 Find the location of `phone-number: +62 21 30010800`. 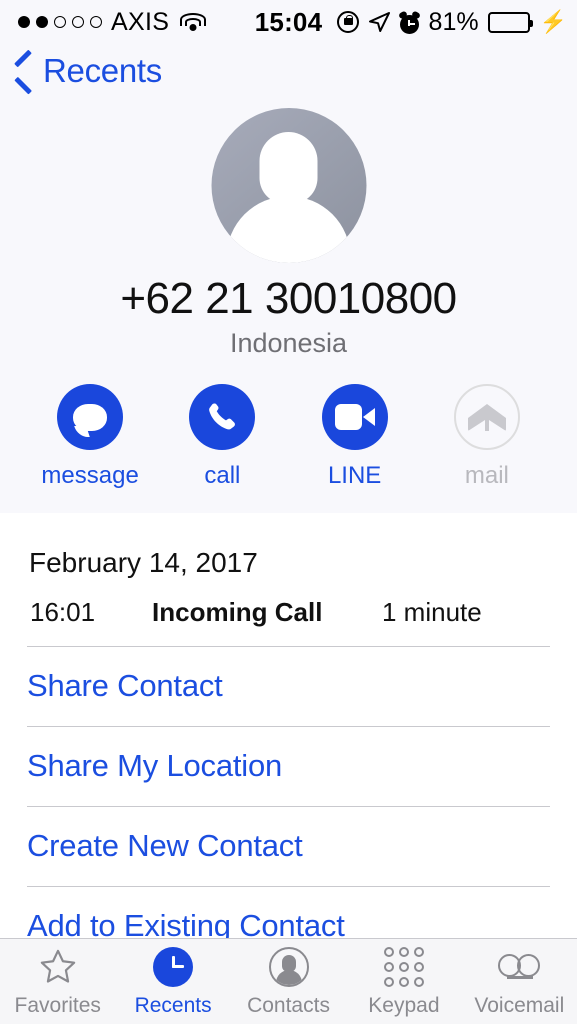

phone-number: +62 21 30010800 is located at coordinates (288, 298).